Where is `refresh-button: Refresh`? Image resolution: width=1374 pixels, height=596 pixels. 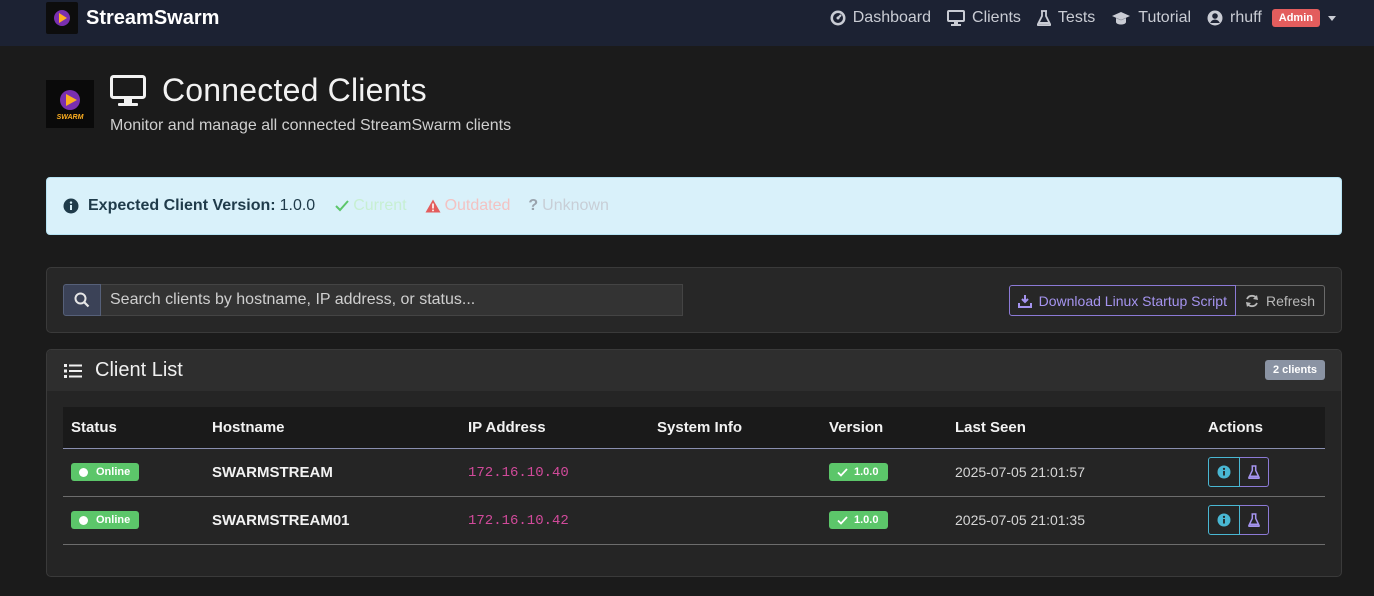
refresh-button: Refresh is located at coordinates (1280, 300).